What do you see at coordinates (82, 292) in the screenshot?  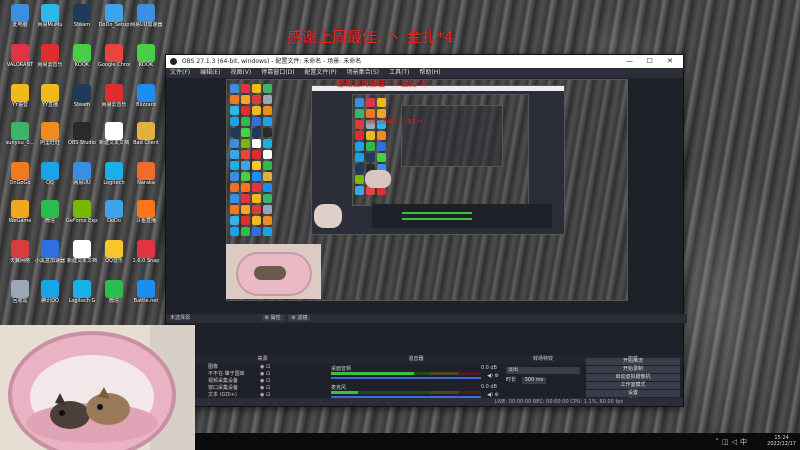 I see `desktop-icon: Logitech G` at bounding box center [82, 292].